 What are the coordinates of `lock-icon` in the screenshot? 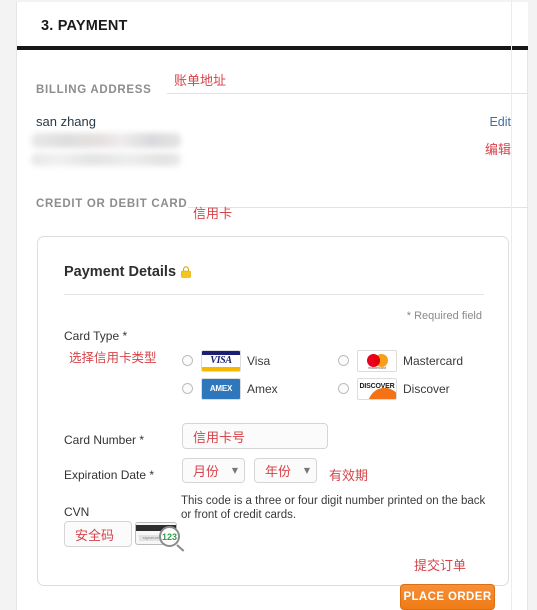 It's located at (186, 272).